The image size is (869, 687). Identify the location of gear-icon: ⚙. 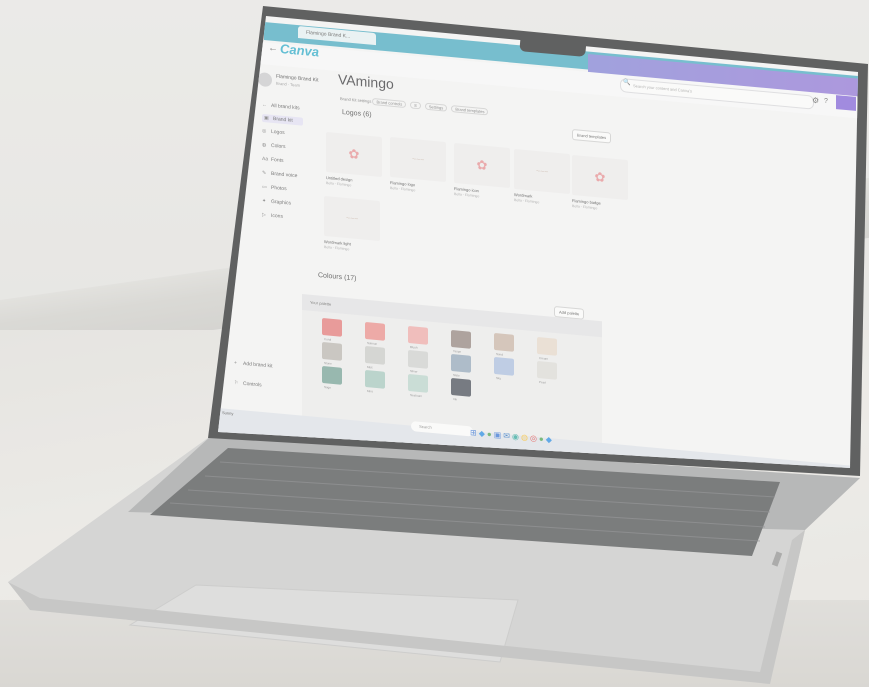
(815, 100).